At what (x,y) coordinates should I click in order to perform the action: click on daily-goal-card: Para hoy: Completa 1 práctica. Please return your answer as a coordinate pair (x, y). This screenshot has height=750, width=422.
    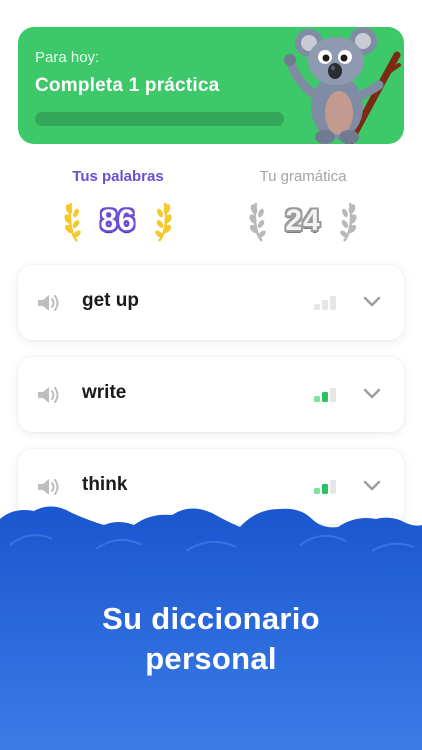
    Looking at the image, I should click on (211, 85).